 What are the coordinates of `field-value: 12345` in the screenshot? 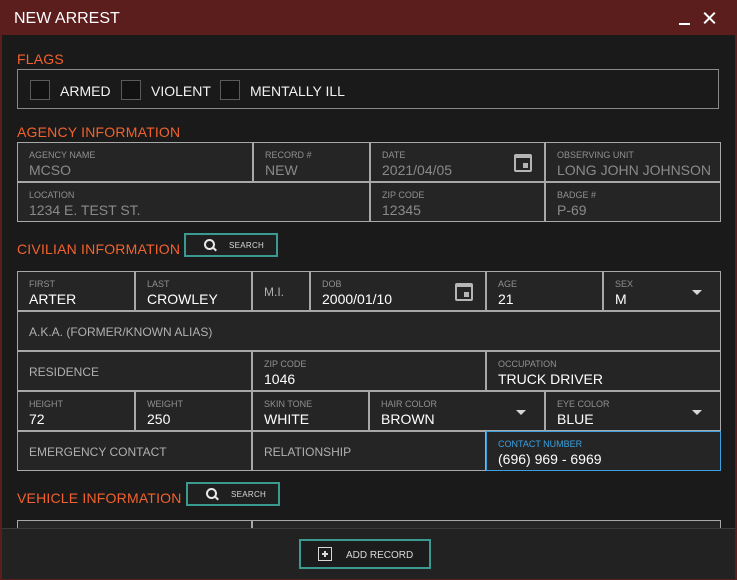 It's located at (401, 210).